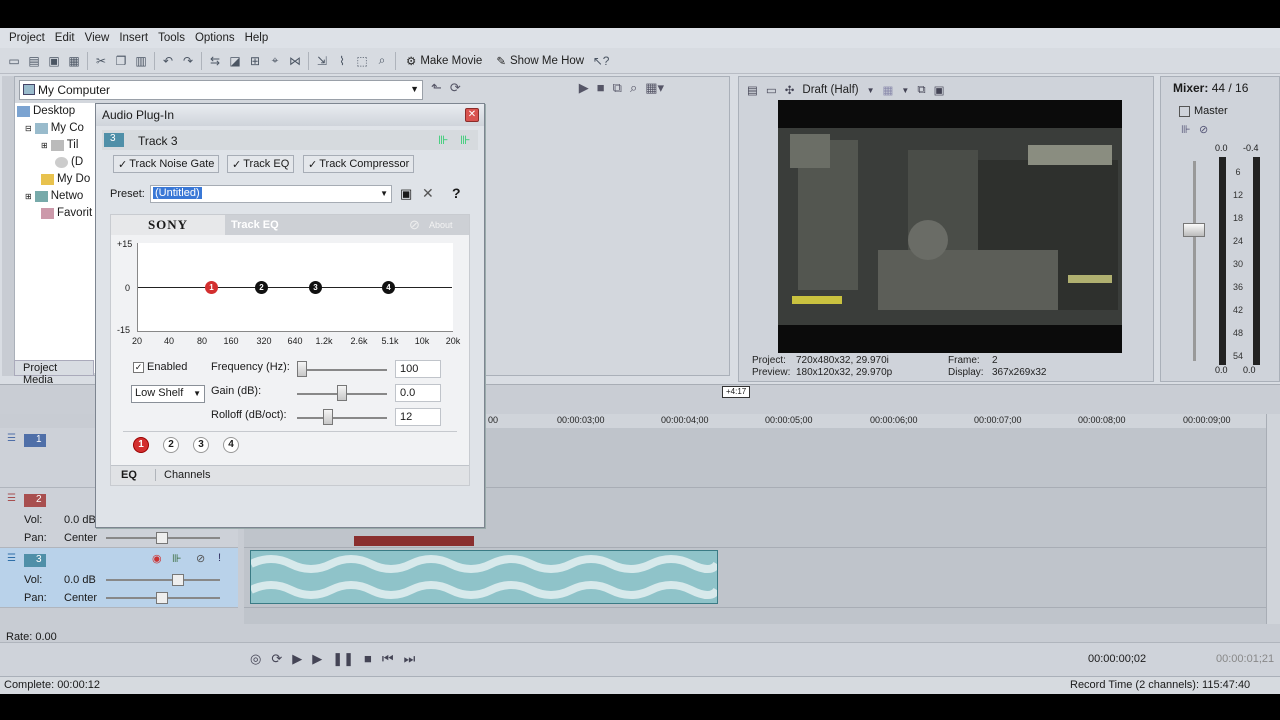 Image resolution: width=1280 pixels, height=720 pixels. Describe the element at coordinates (97, 38) in the screenshot. I see `menu-view: View` at that location.